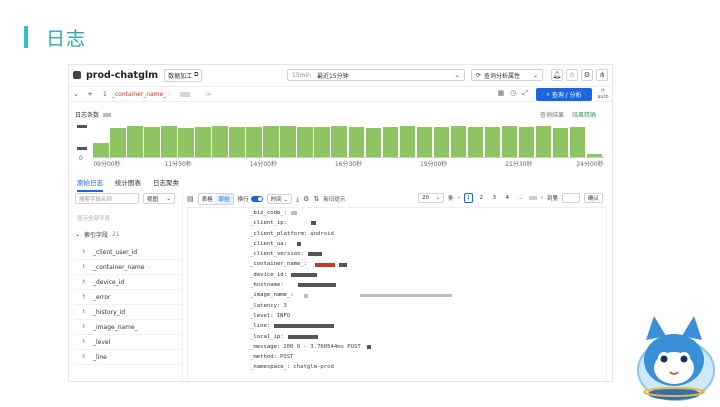  I want to click on page-1: 1, so click(468, 198).